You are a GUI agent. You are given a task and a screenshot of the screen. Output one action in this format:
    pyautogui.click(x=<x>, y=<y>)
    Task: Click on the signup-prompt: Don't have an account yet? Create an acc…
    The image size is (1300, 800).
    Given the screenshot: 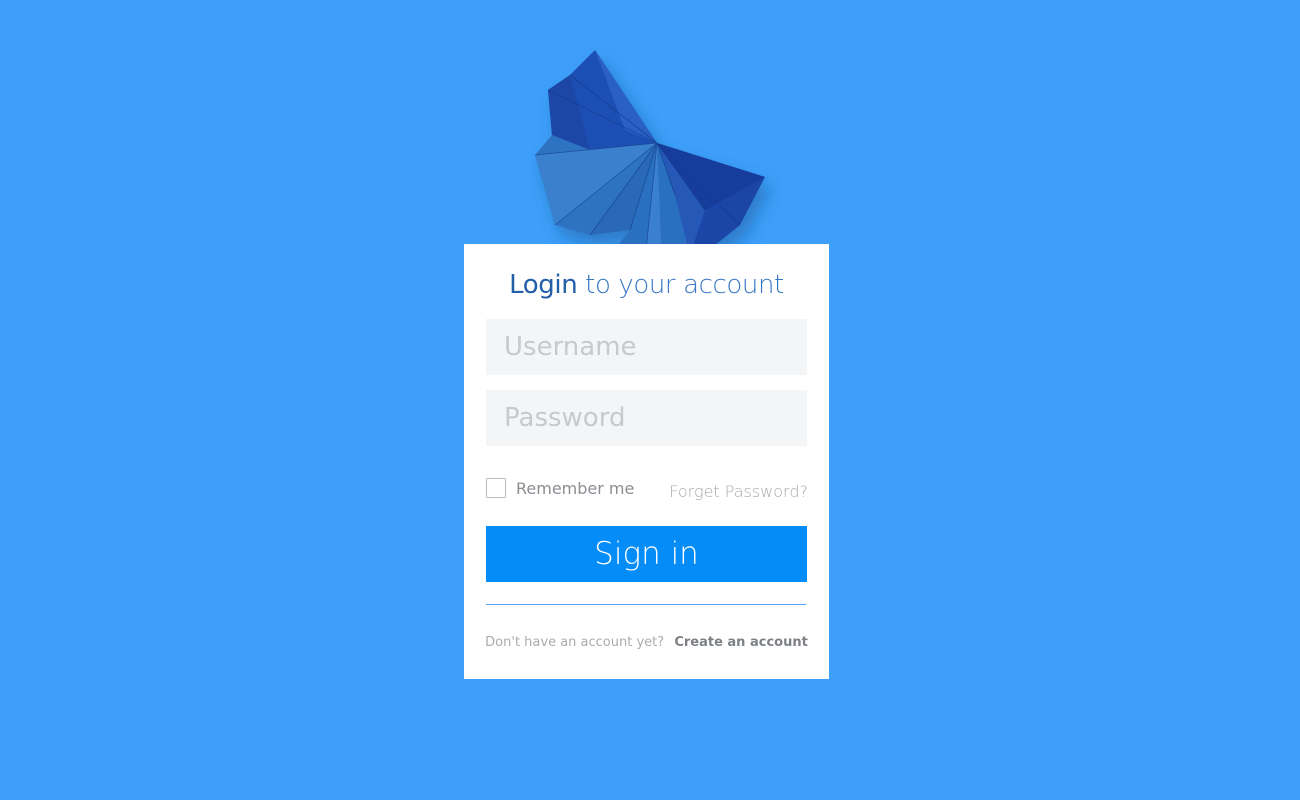 What is the action you would take?
    pyautogui.click(x=646, y=642)
    